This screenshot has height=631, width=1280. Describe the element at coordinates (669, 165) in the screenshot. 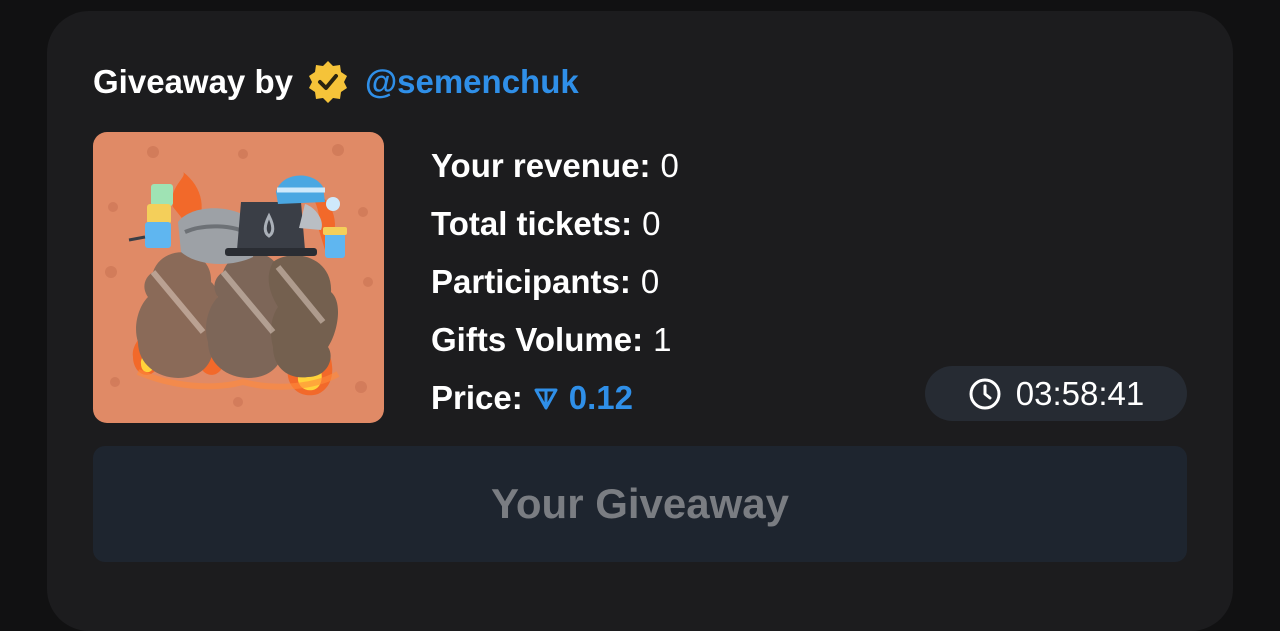

I see `stat-revenue-value: 0` at that location.